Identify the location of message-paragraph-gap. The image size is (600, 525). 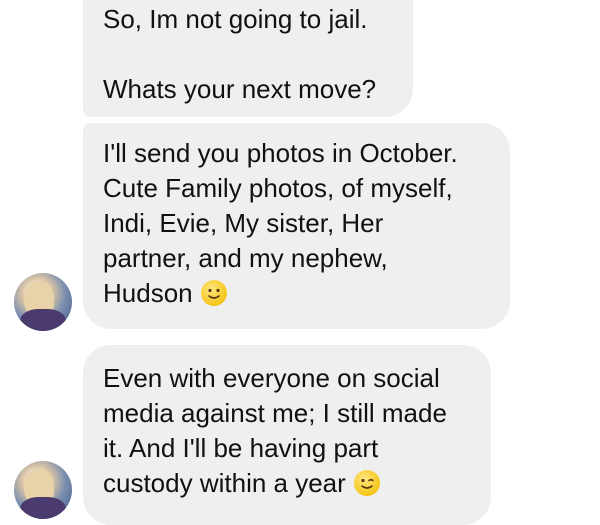
(248, 54).